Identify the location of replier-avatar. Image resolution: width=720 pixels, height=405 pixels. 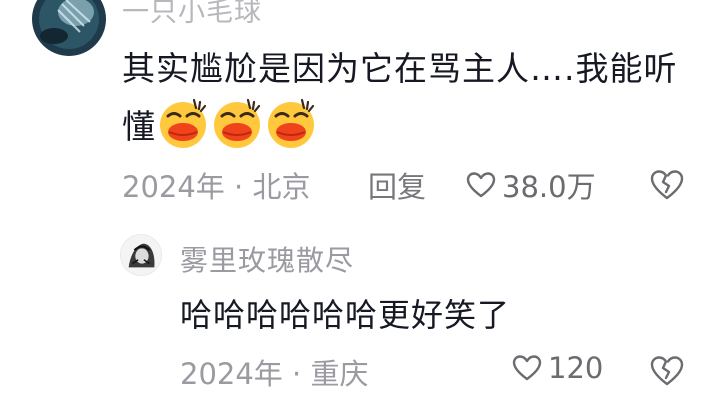
(141, 255).